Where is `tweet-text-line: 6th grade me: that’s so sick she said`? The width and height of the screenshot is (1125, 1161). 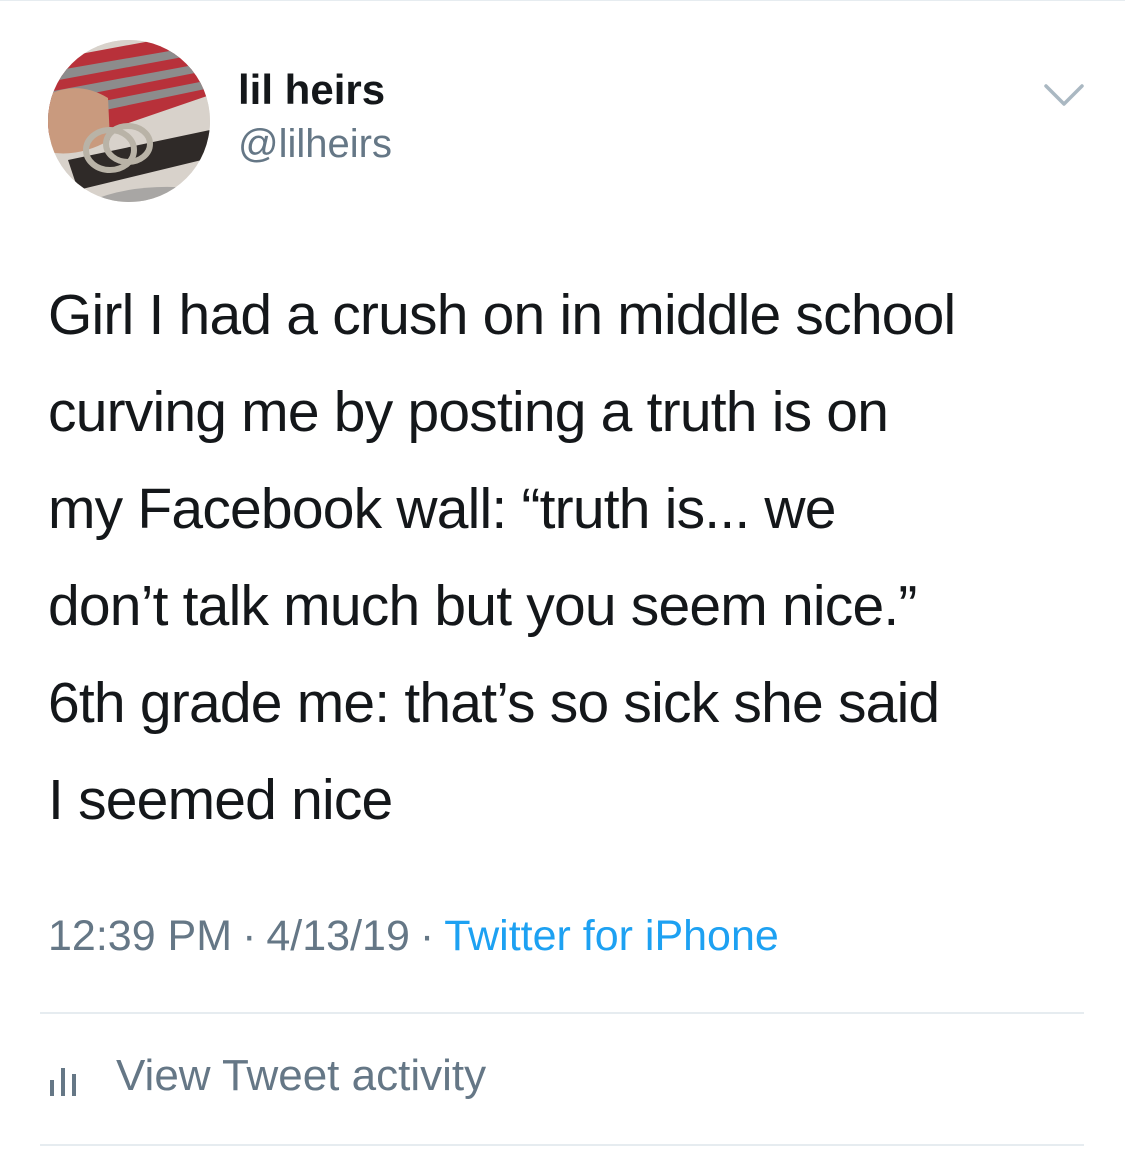
tweet-text-line: 6th grade me: that’s so sick she said is located at coordinates (494, 703).